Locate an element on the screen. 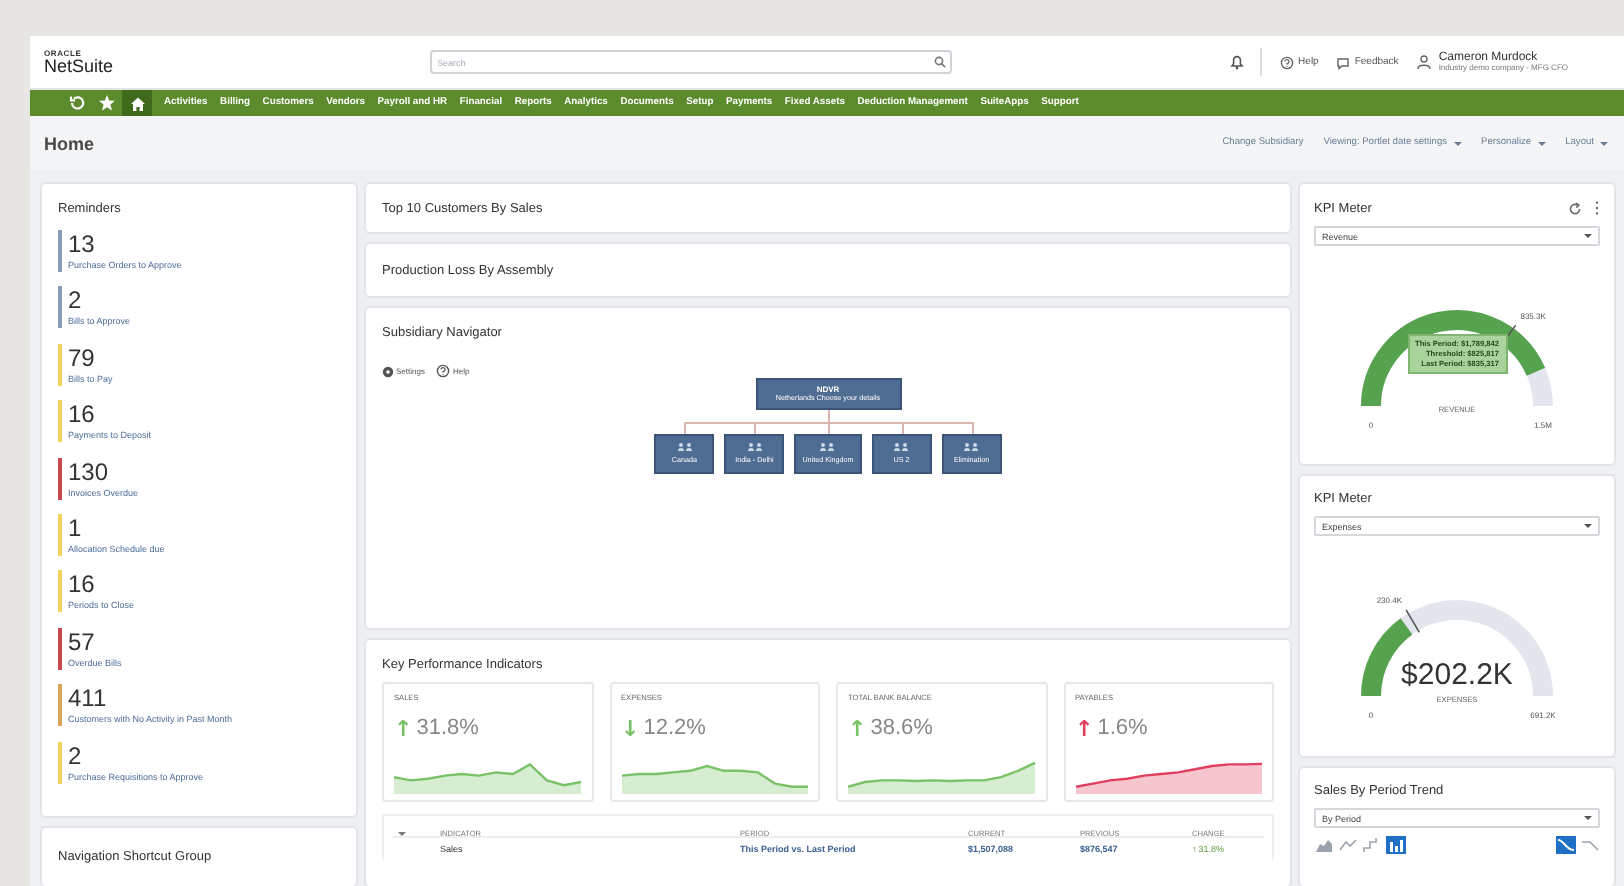  curve-chart-icon is located at coordinates (1566, 845).